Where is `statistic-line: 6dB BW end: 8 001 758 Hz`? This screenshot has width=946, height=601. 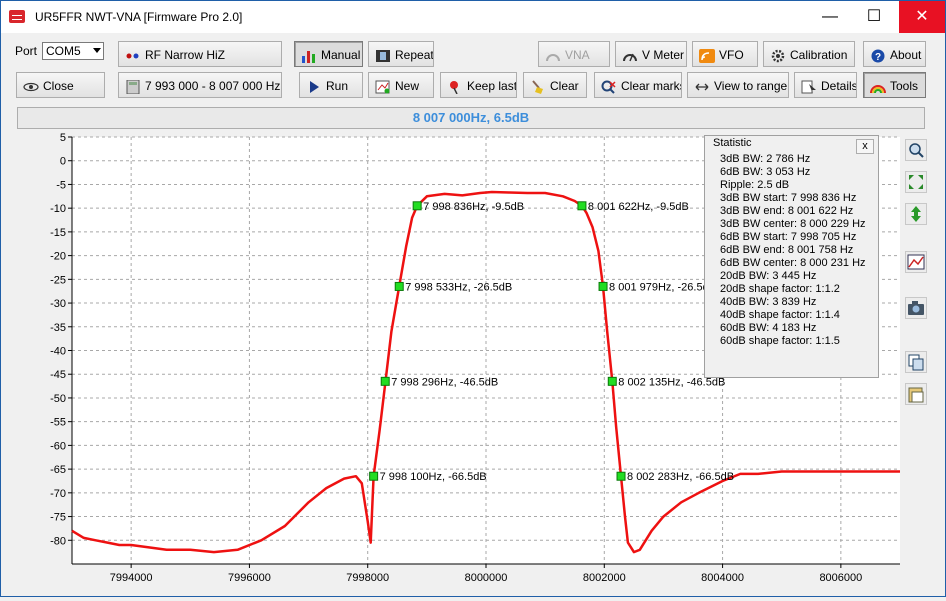
statistic-line: 6dB BW end: 8 001 758 Hz is located at coordinates (787, 250).